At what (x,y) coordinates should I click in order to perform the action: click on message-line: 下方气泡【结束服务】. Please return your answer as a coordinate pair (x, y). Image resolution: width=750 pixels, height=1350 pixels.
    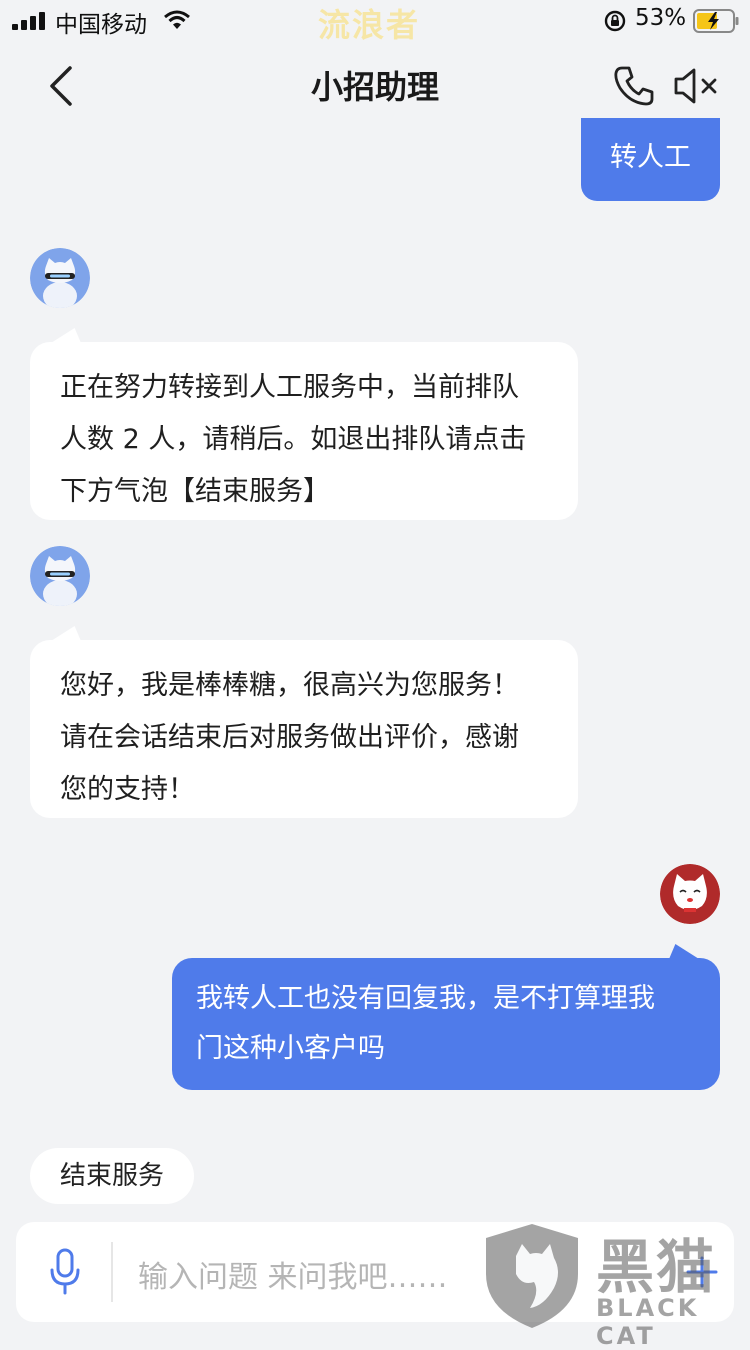
    Looking at the image, I should click on (195, 491).